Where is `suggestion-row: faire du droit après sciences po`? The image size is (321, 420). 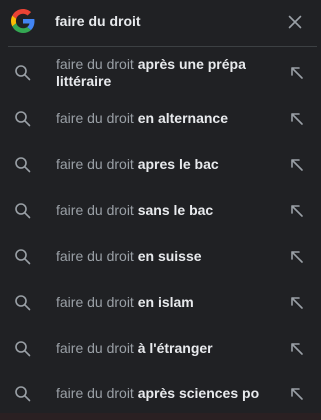 suggestion-row: faire du droit après sciences po is located at coordinates (160, 394).